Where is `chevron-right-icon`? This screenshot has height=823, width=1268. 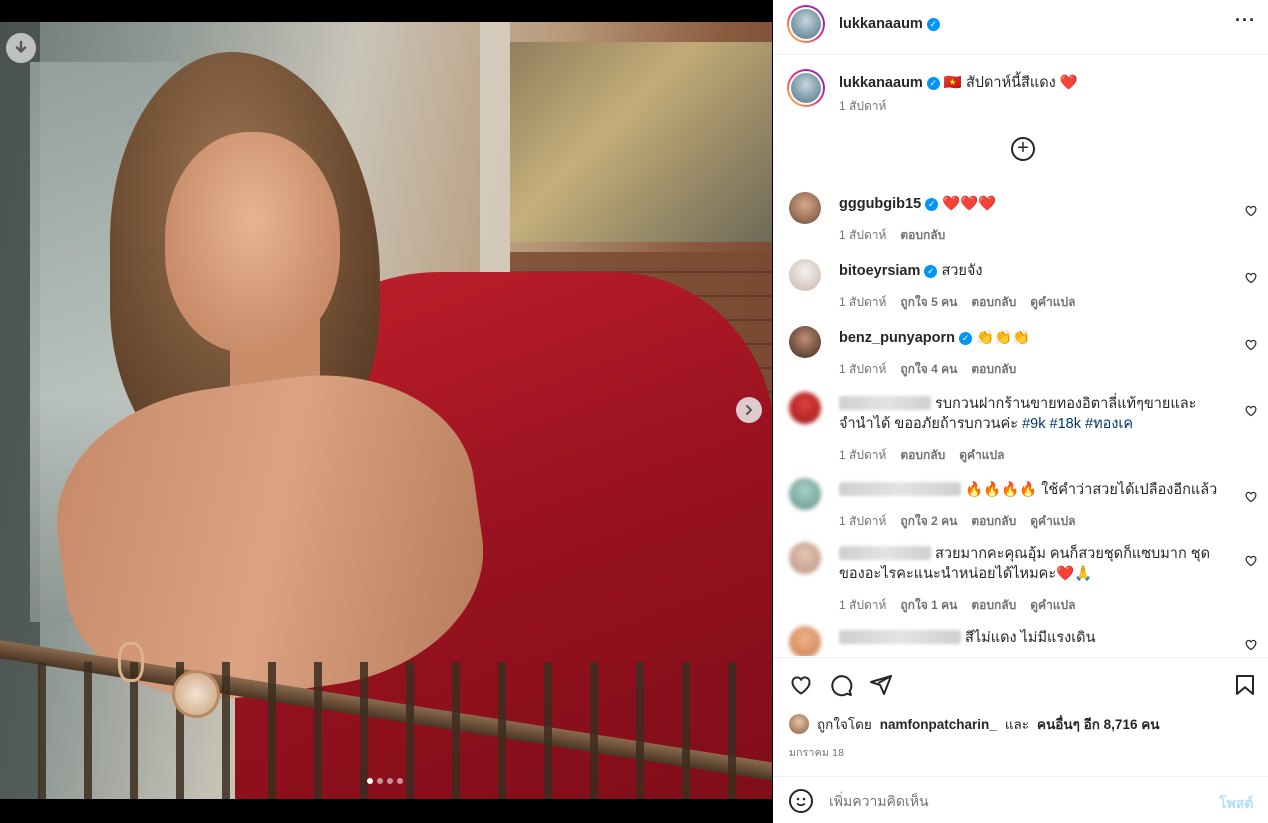
chevron-right-icon is located at coordinates (749, 410).